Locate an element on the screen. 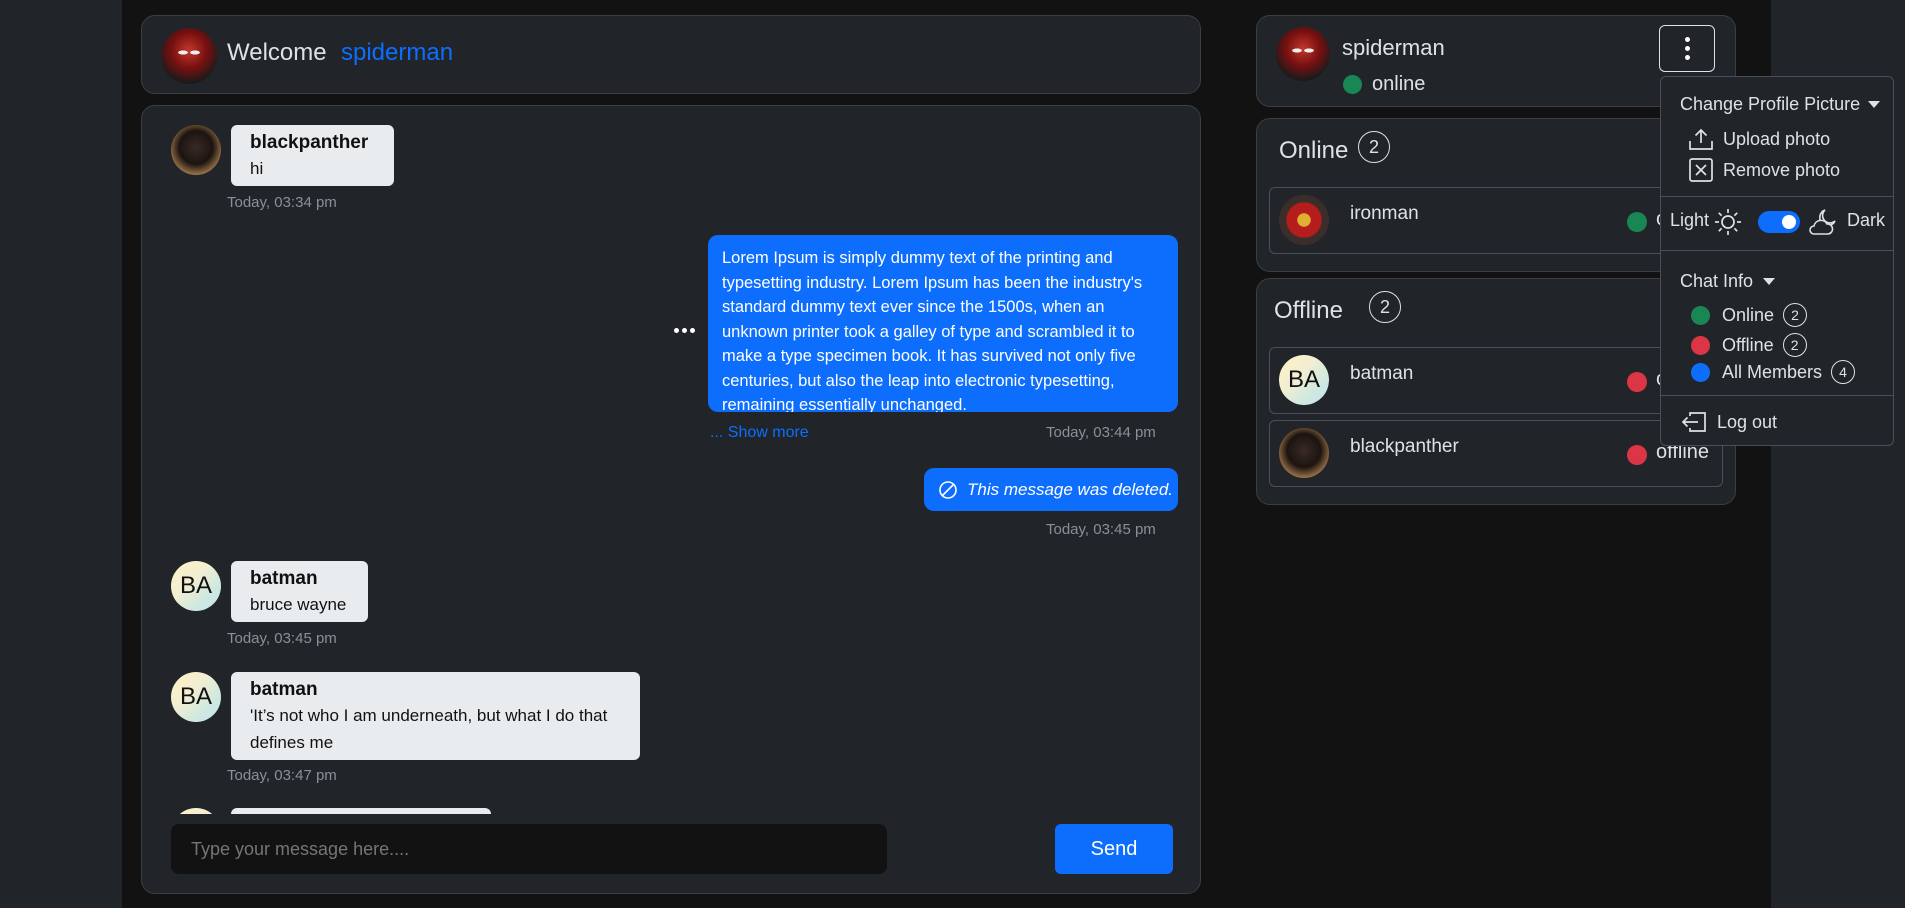  online-title: Online is located at coordinates (1314, 150).